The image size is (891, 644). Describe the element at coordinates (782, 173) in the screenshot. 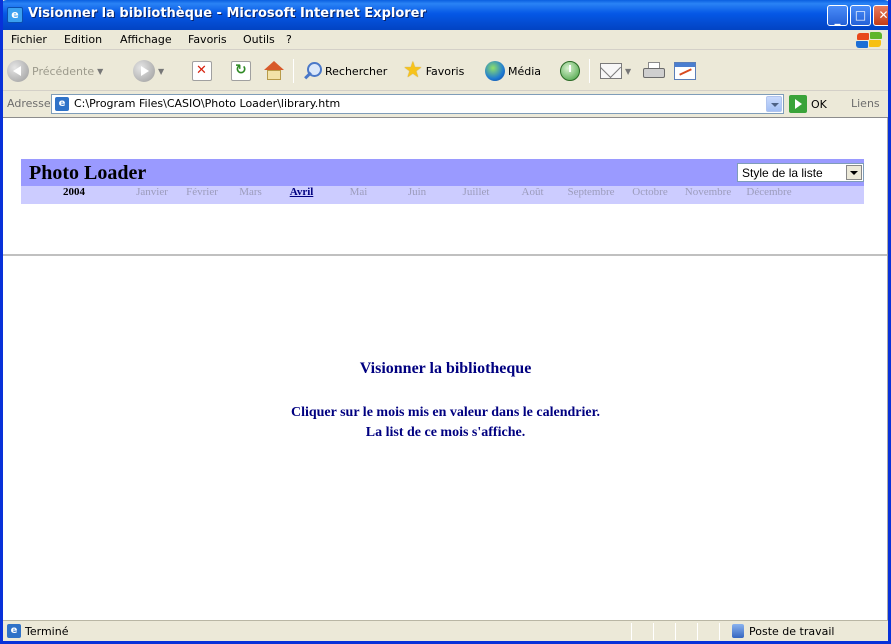

I see `list-style-value: Style de la liste` at that location.